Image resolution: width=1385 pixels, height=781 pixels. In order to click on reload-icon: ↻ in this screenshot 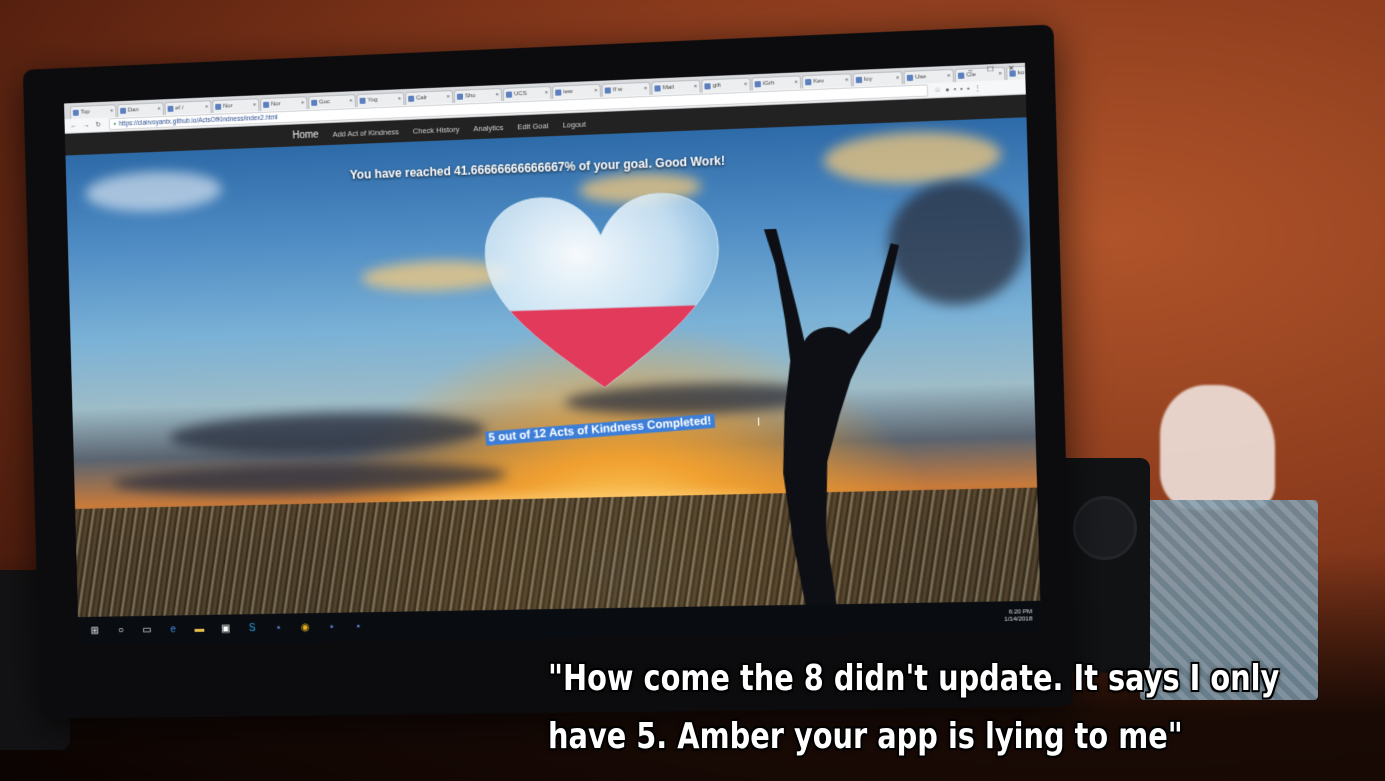, I will do `click(98, 125)`.